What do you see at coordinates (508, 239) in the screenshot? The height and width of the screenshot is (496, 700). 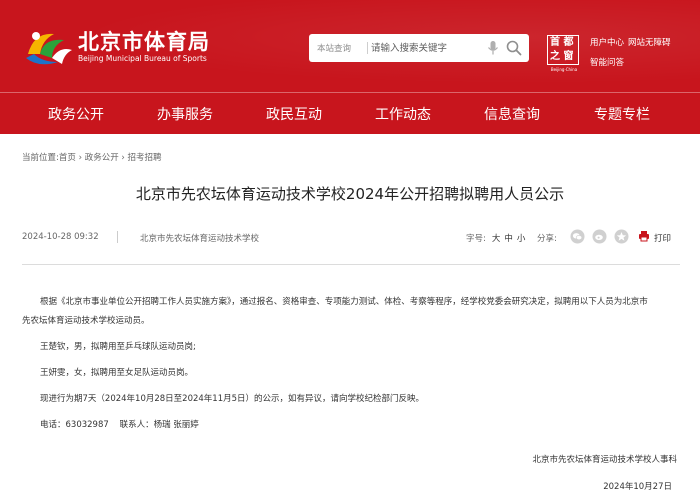 I see `font-size-medium-button: 中` at bounding box center [508, 239].